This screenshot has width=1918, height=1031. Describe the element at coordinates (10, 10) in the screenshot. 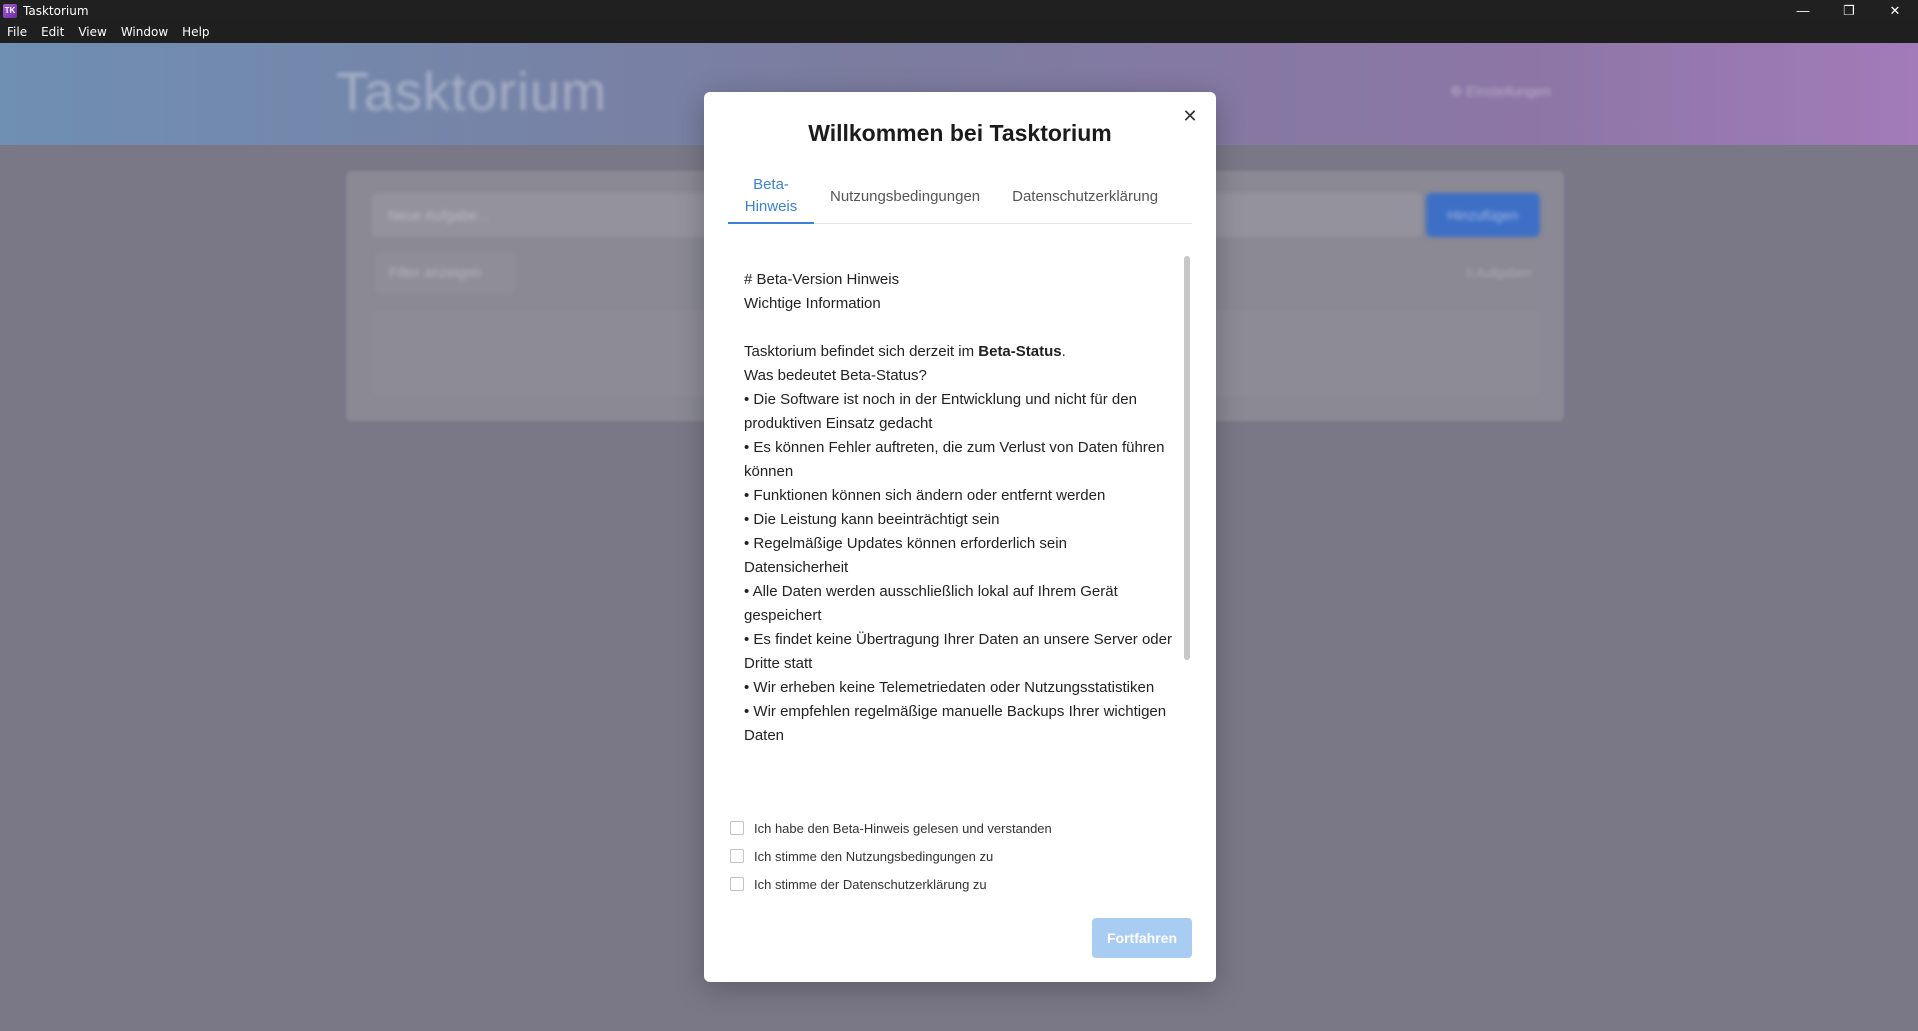

I see `app-icon: TK` at that location.